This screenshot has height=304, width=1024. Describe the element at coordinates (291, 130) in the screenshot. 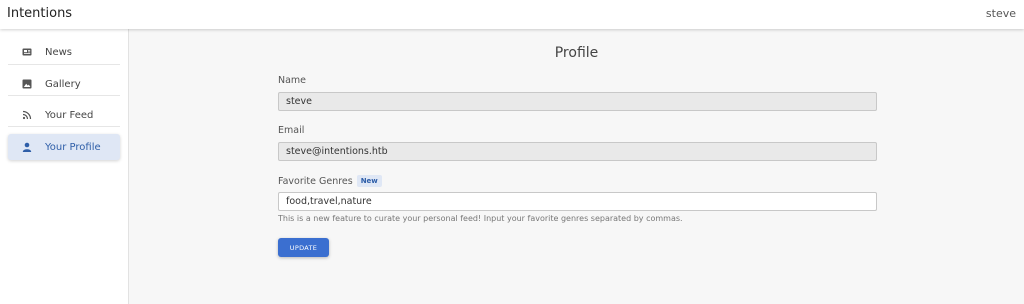

I see `email-label: Email` at that location.